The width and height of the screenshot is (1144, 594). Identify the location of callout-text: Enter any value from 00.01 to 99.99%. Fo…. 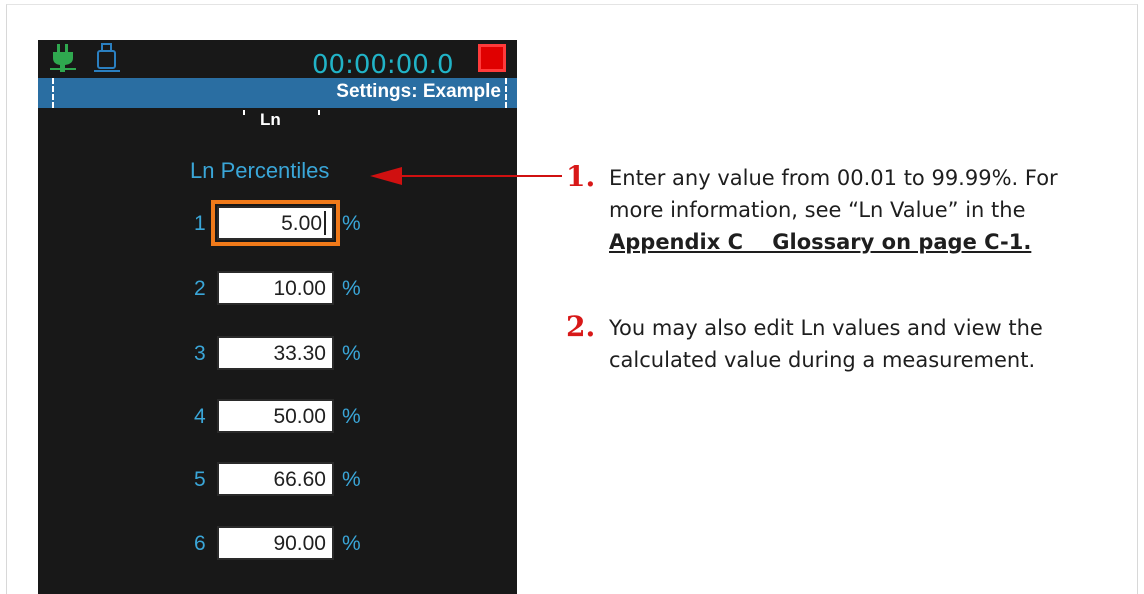
(874, 210).